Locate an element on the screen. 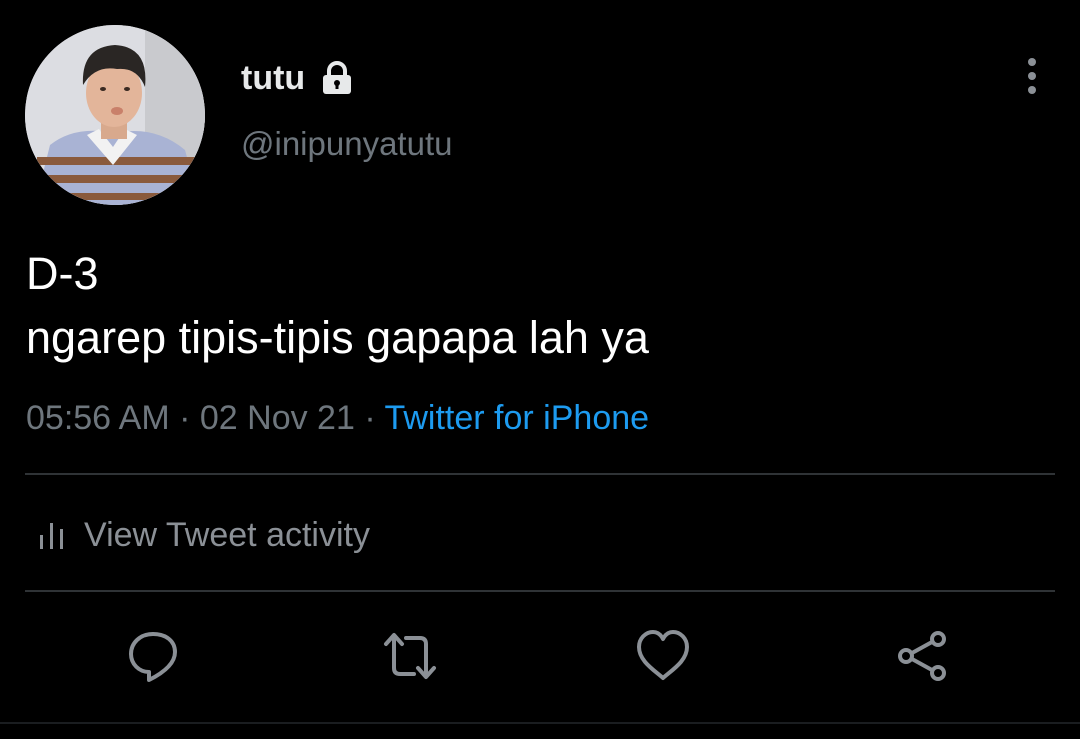  retweet-button is located at coordinates (410, 656).